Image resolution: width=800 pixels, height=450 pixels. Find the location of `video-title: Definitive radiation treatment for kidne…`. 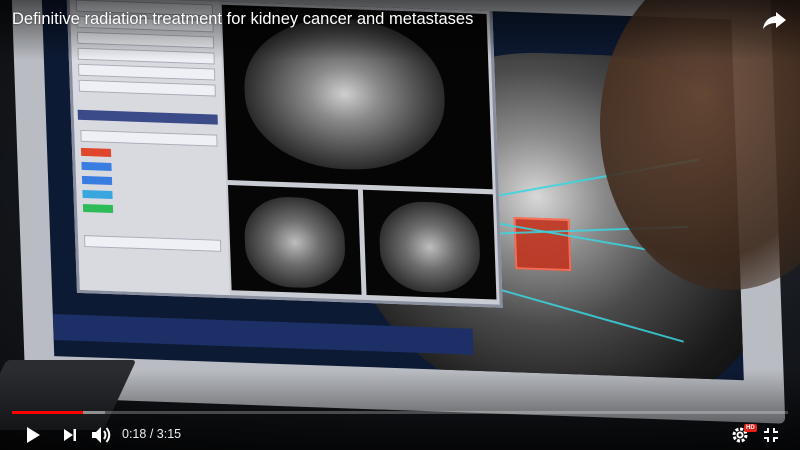

video-title: Definitive radiation treatment for kidne… is located at coordinates (242, 19).